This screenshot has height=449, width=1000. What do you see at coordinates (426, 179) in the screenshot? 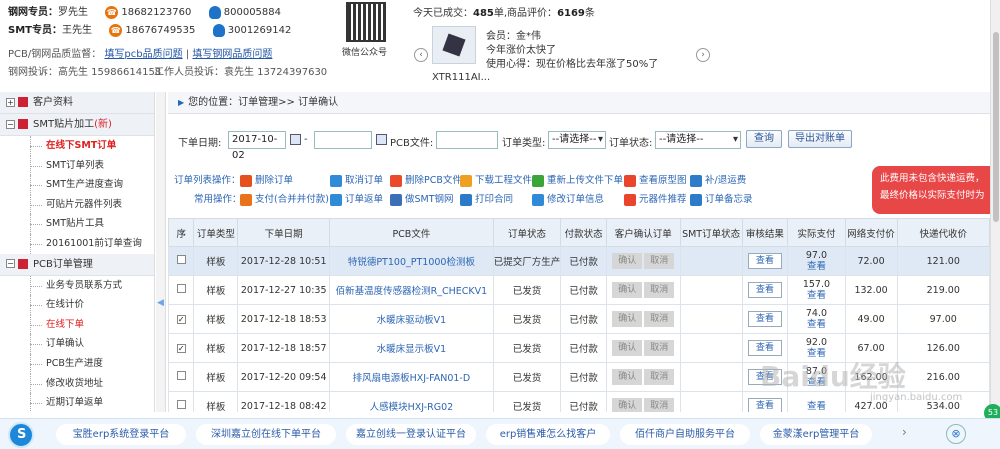
I see `delete-pcb-file-button: 删除PCB文件` at bounding box center [426, 179].